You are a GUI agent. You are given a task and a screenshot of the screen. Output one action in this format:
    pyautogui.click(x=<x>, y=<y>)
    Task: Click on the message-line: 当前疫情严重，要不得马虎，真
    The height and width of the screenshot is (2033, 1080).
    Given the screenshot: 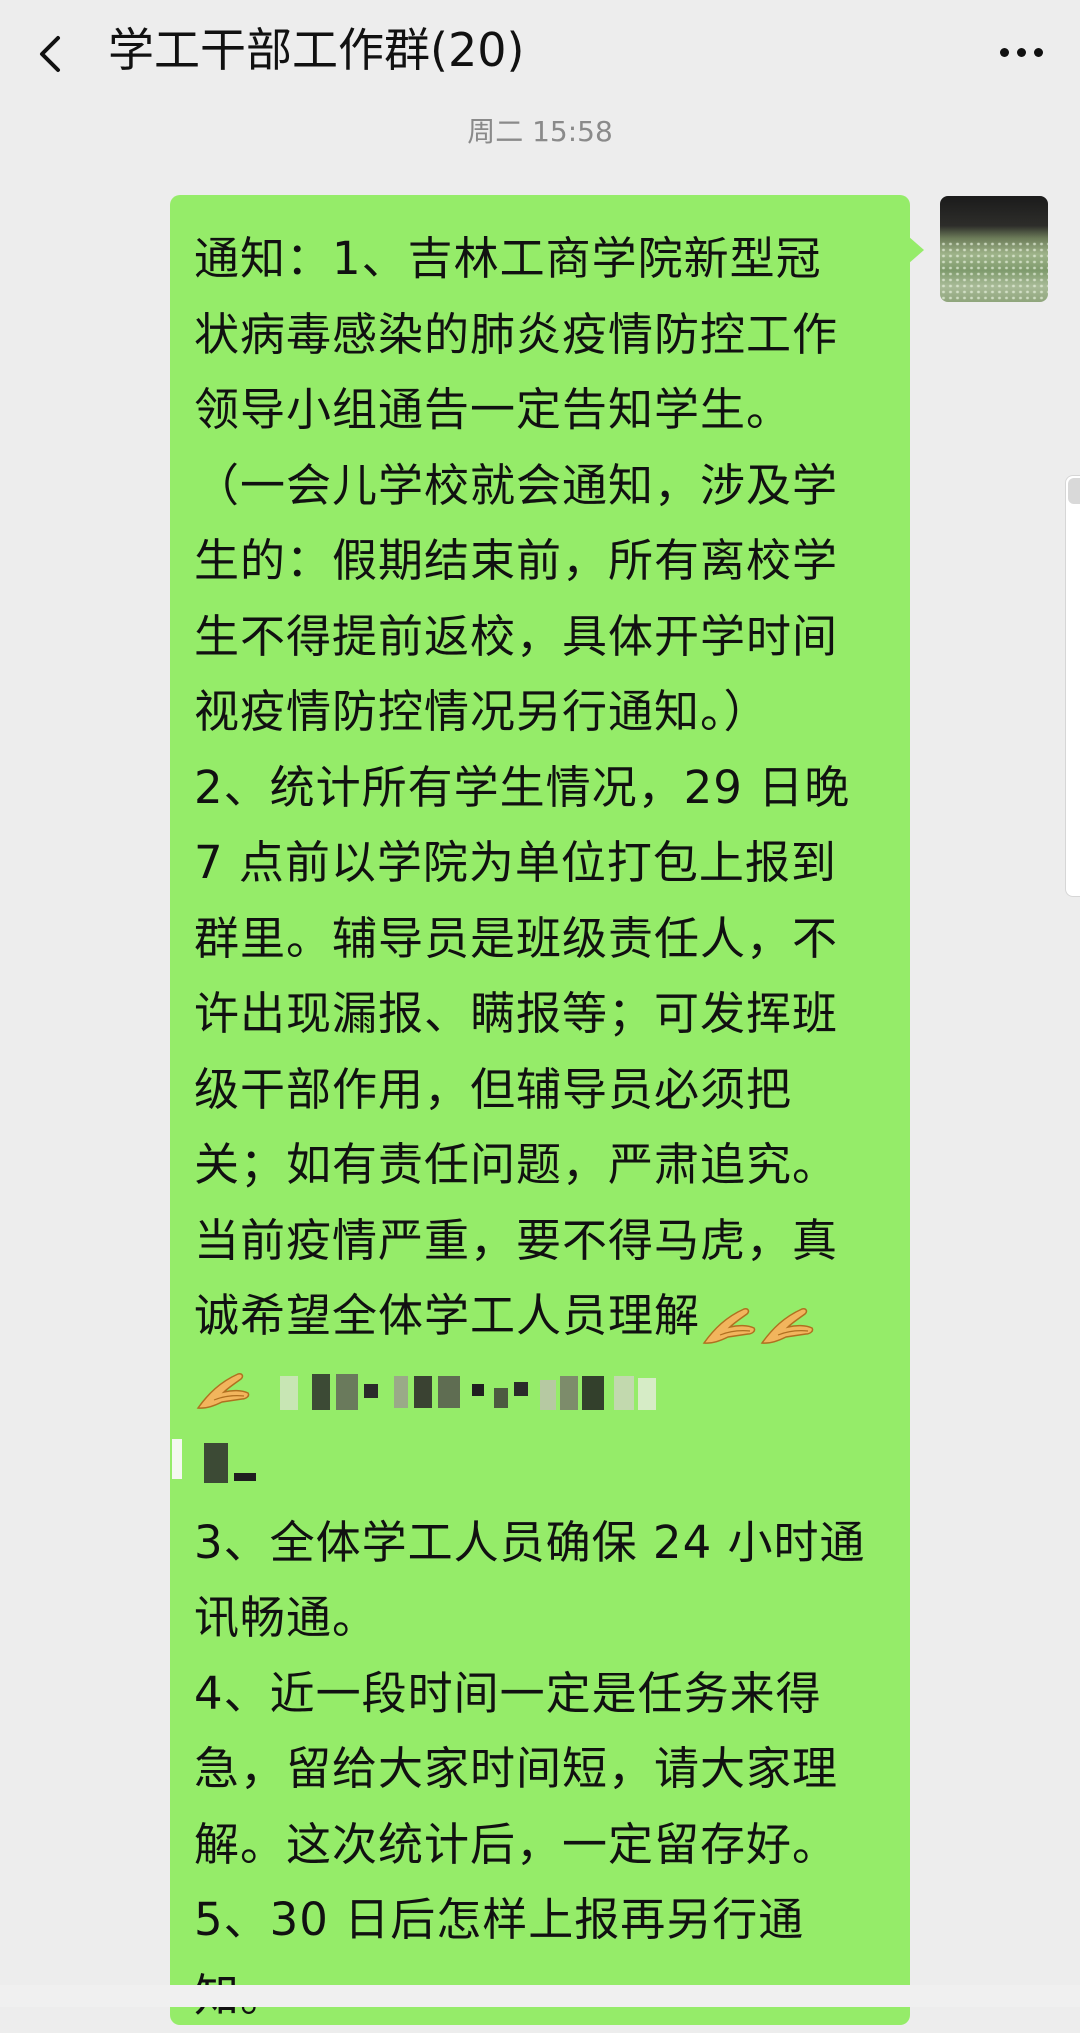 What is the action you would take?
    pyautogui.click(x=540, y=1241)
    